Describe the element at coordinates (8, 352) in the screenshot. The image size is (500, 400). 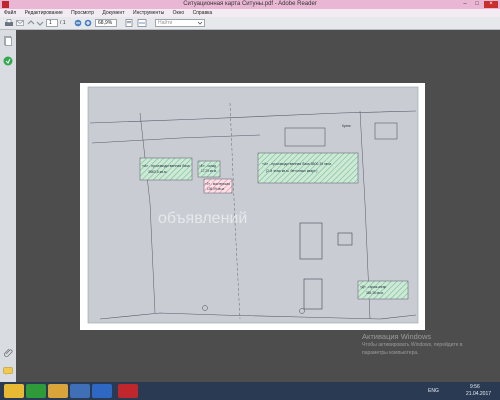
I see `paperclip-icon` at that location.